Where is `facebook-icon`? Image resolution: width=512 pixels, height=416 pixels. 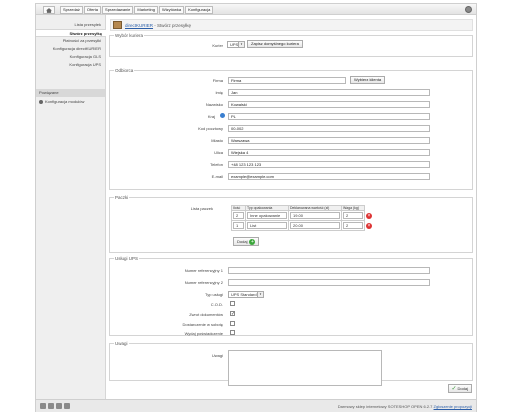 facebook-icon is located at coordinates (43, 406).